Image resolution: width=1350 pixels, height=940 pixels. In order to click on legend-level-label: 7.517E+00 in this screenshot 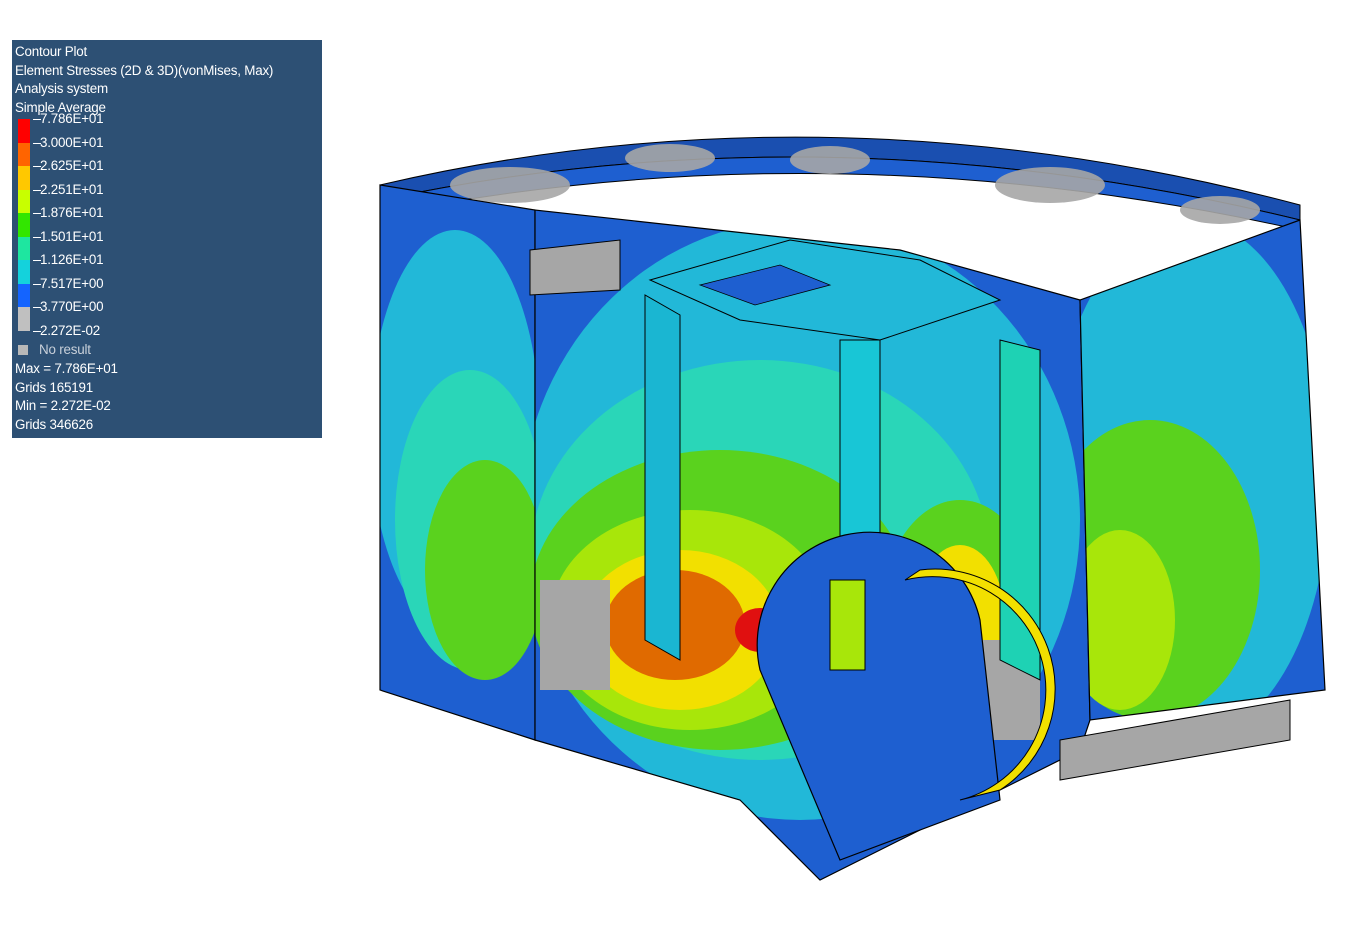, I will do `click(61, 284)`.